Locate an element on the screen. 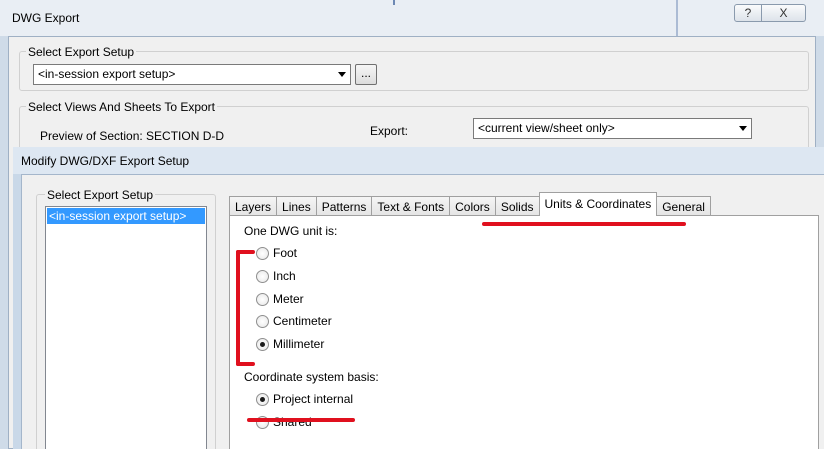 Image resolution: width=824 pixels, height=449 pixels. annotation-bracket-side is located at coordinates (238, 308).